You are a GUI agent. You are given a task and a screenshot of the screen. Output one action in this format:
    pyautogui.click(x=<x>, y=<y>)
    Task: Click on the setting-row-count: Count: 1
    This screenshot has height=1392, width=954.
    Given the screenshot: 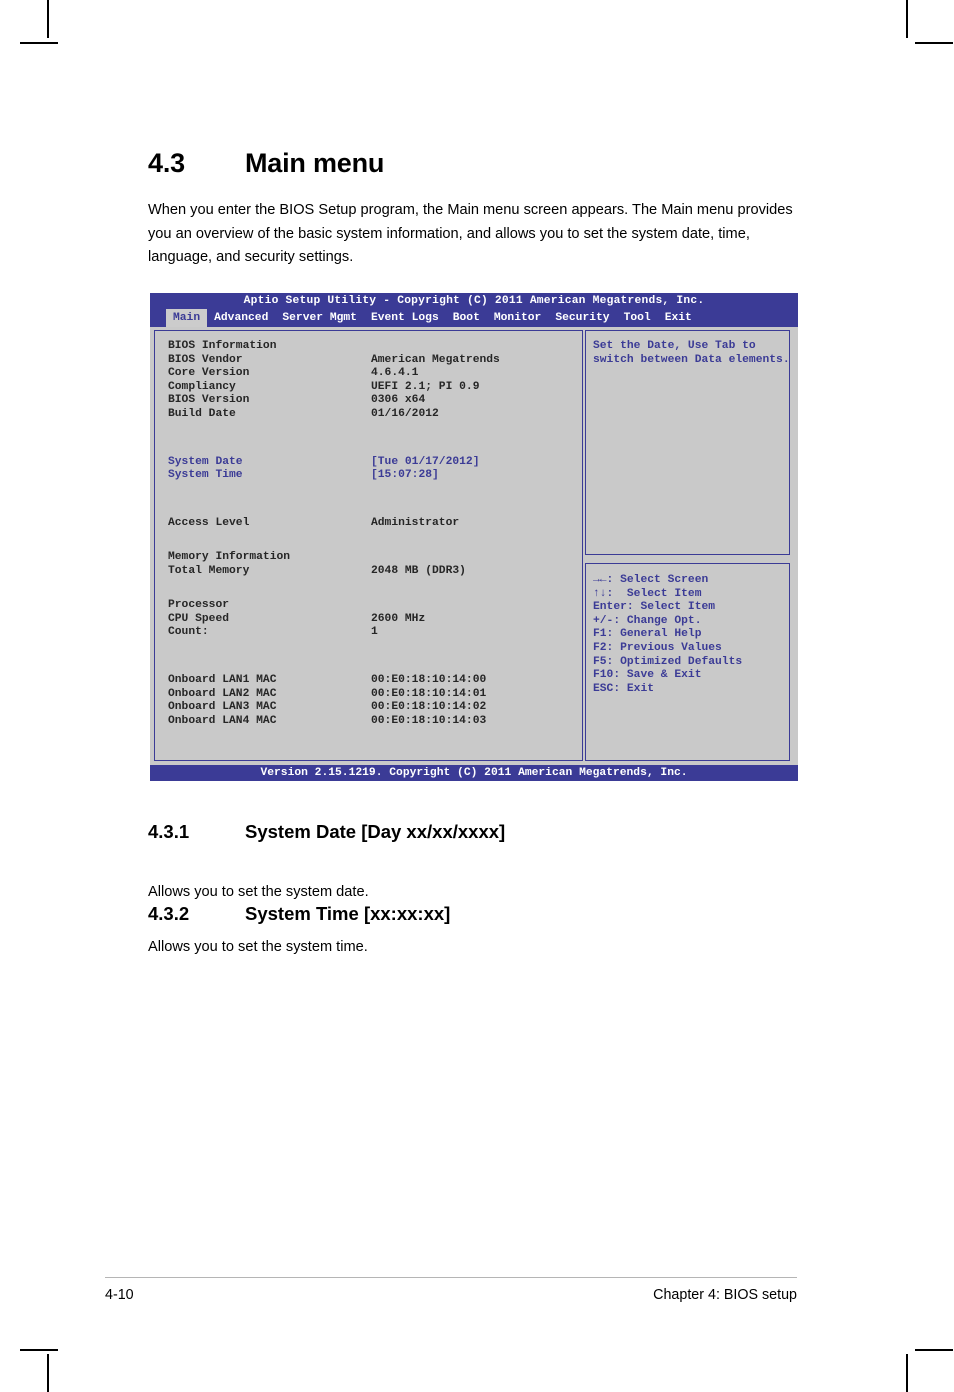 What is the action you would take?
    pyautogui.click(x=375, y=633)
    